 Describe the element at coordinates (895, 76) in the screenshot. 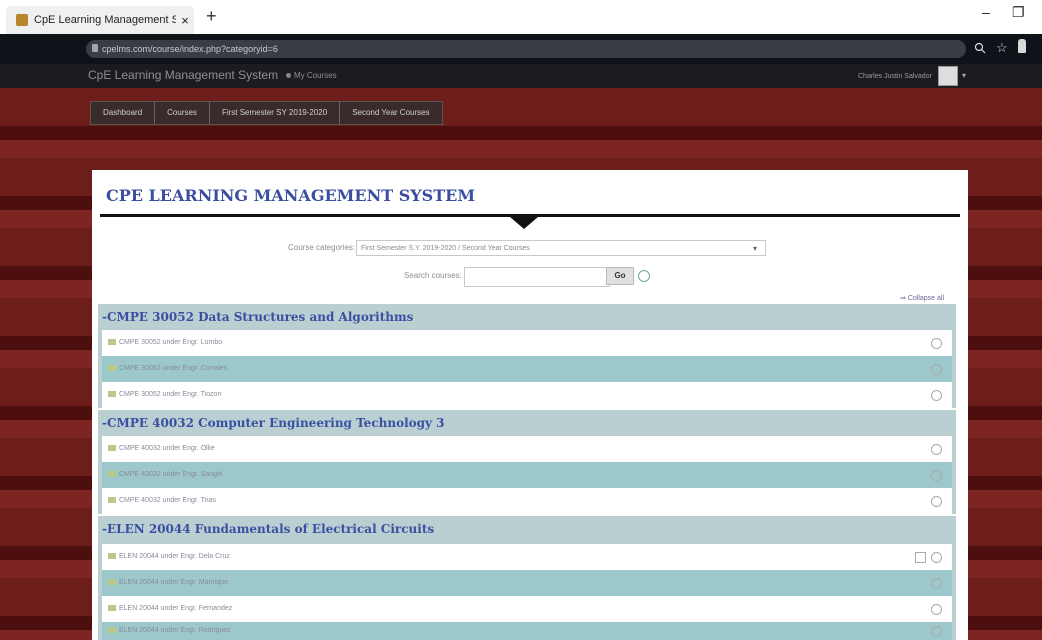

I see `user-name: Charles Justin Salvador` at that location.